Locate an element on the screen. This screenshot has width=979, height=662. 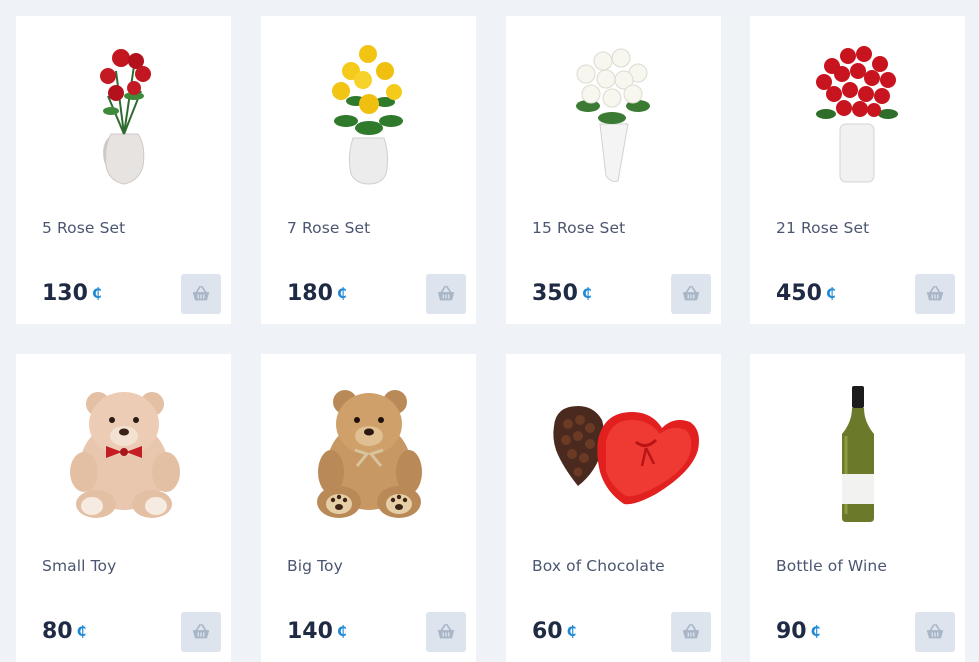
product-price: 90 ₵ is located at coordinates (798, 631).